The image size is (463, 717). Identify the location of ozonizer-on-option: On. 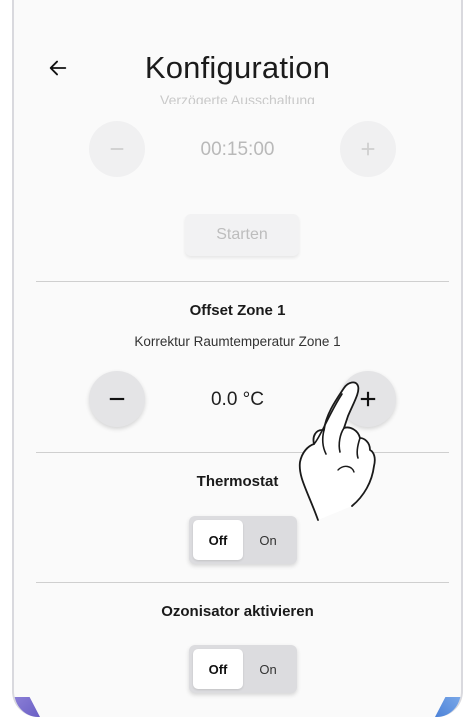
(268, 669).